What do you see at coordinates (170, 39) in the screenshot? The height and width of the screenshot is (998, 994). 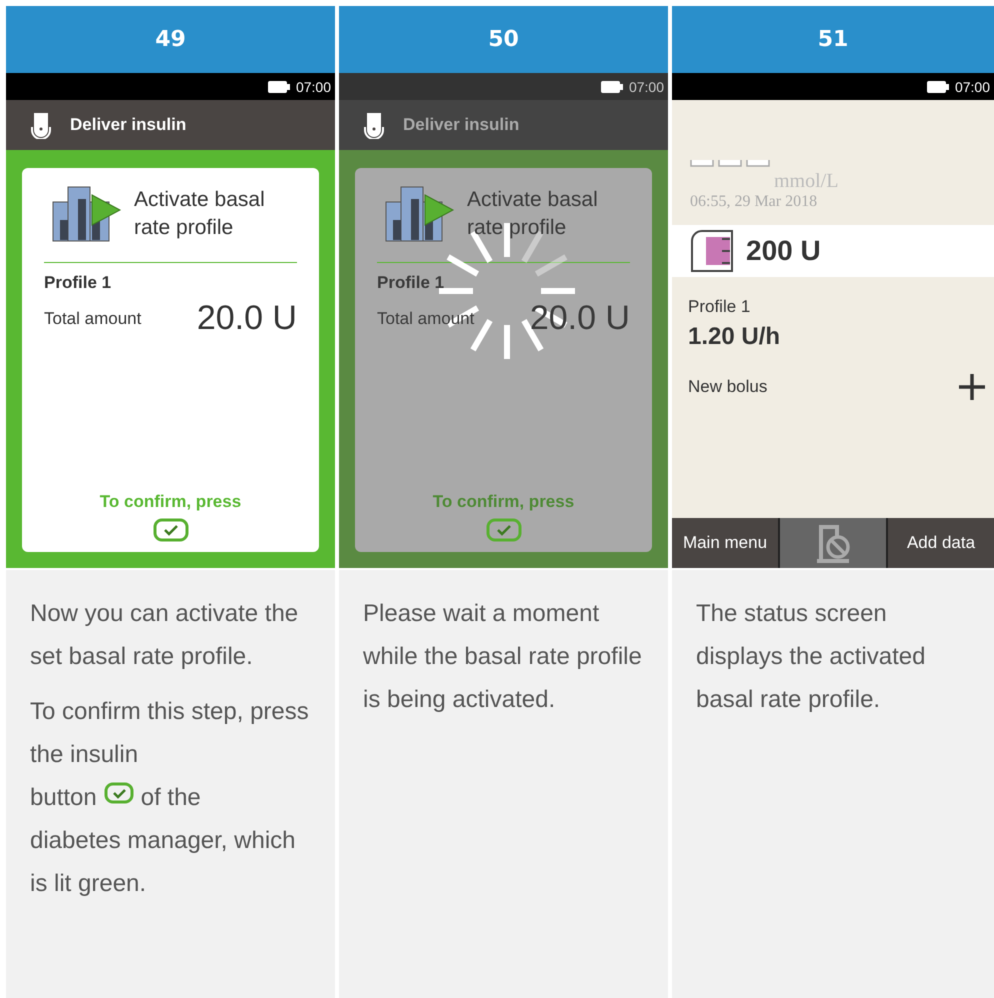 I see `step-number: 49` at bounding box center [170, 39].